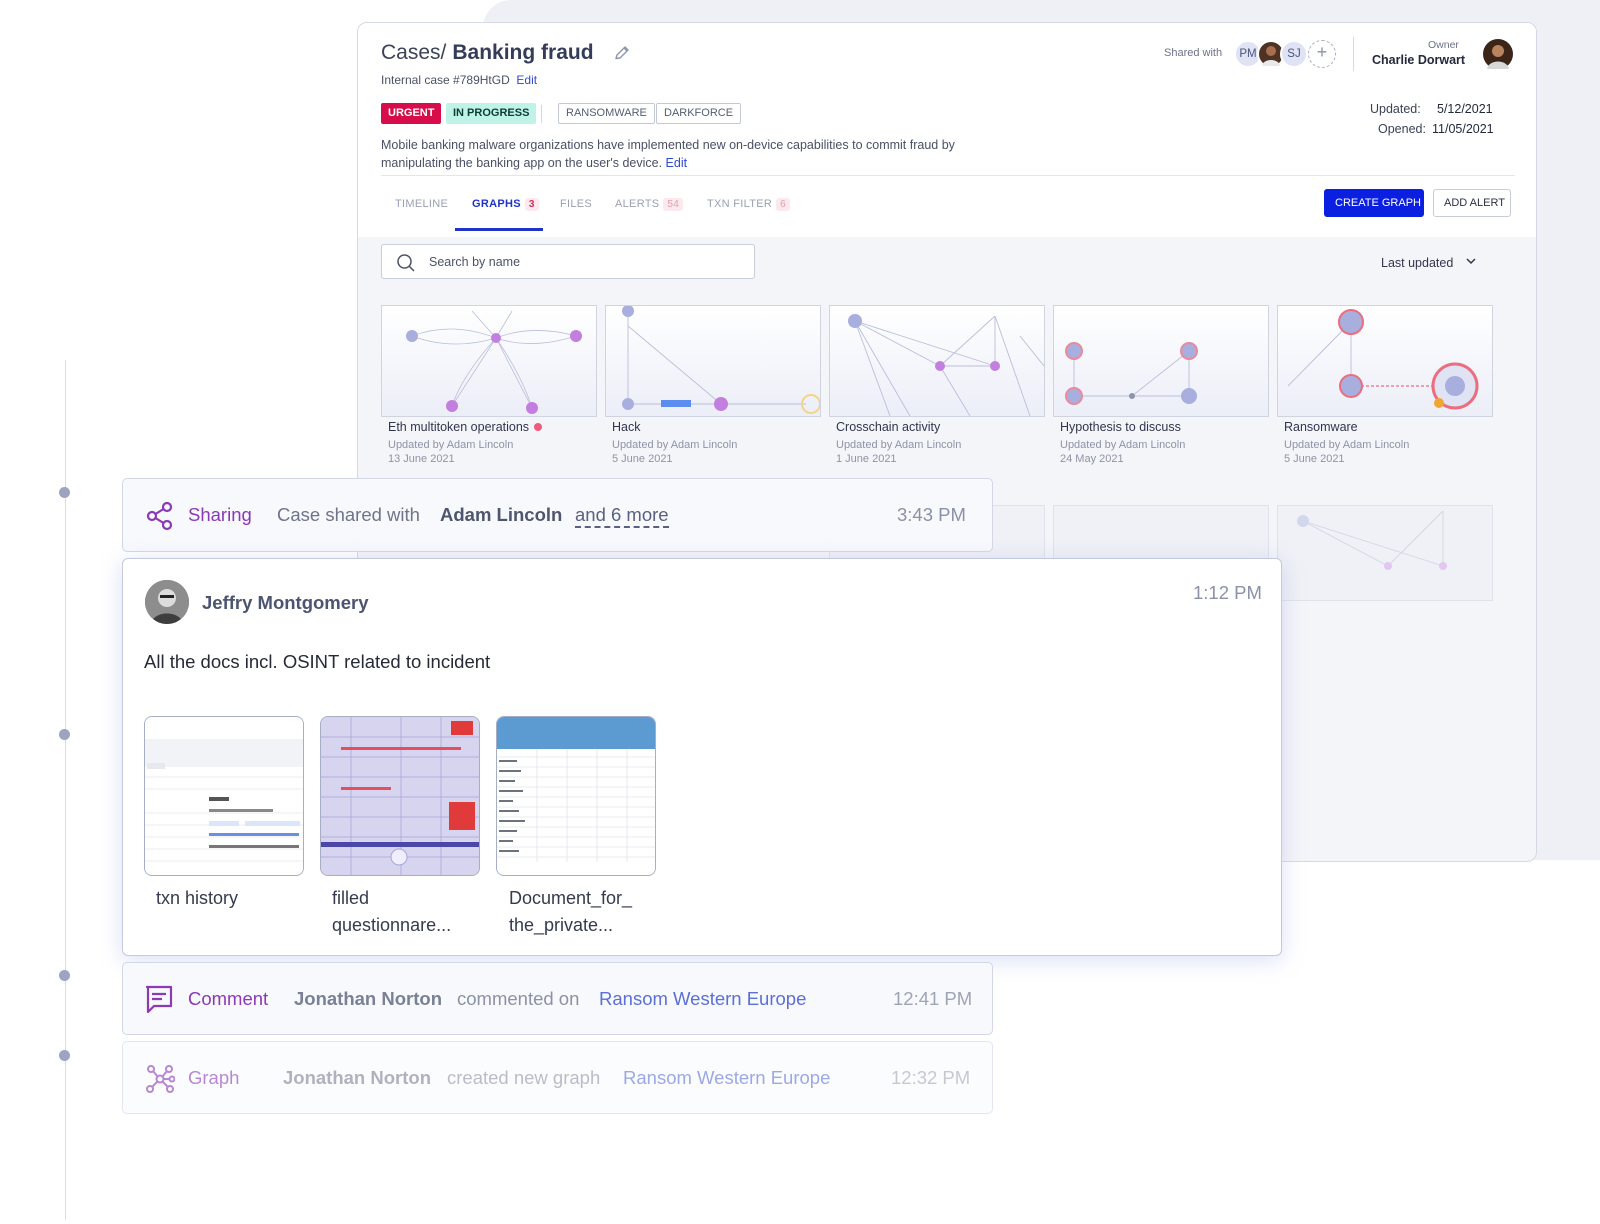 The image size is (1600, 1224). I want to click on event-category: Comment, so click(228, 998).